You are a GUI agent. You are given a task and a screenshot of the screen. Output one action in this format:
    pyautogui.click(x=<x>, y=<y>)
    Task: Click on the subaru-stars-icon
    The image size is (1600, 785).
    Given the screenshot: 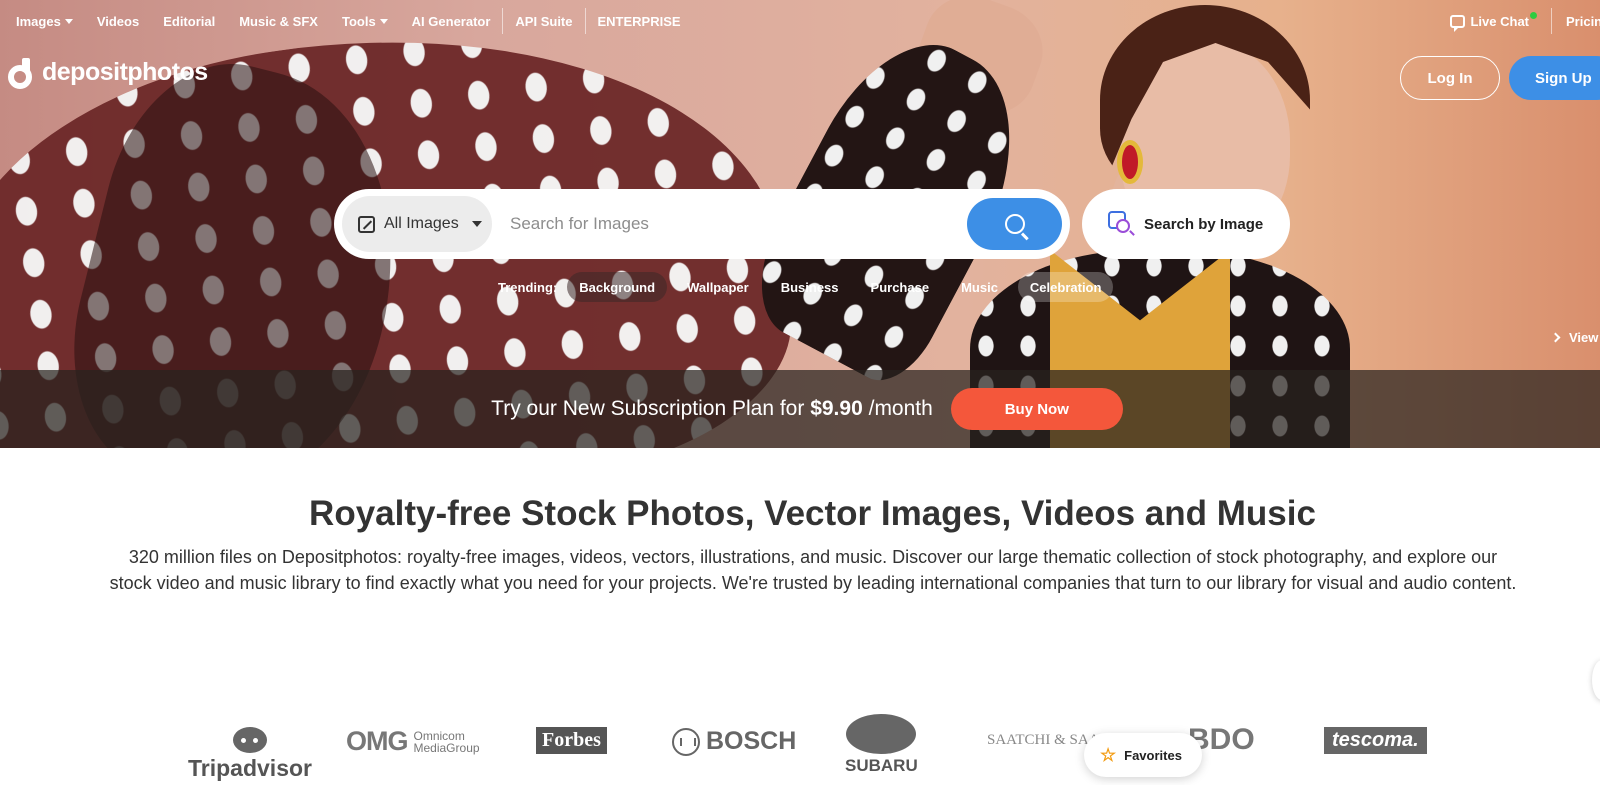 What is the action you would take?
    pyautogui.click(x=881, y=734)
    